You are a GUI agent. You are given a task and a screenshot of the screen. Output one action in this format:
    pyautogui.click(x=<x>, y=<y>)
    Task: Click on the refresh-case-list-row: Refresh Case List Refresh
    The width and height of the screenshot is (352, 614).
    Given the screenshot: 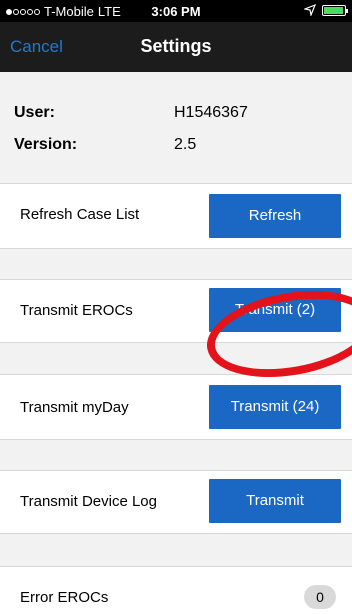 What is the action you would take?
    pyautogui.click(x=176, y=216)
    